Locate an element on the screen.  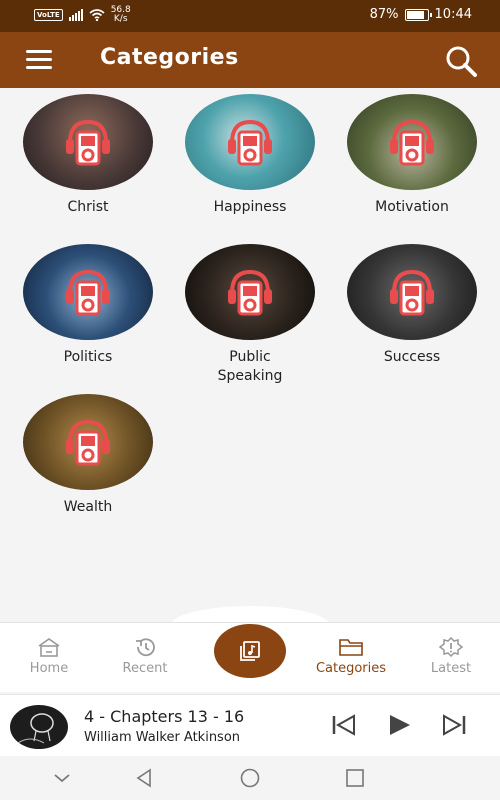
nav-categories-label: Categories is located at coordinates (351, 668).